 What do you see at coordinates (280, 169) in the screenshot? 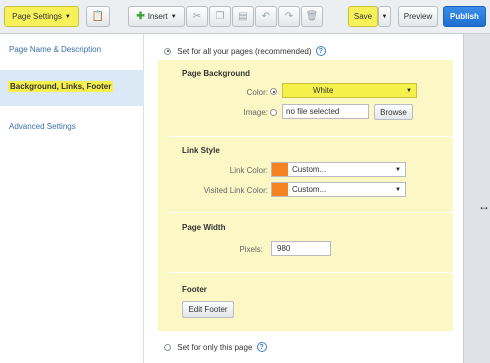
I see `link-color-swatch` at bounding box center [280, 169].